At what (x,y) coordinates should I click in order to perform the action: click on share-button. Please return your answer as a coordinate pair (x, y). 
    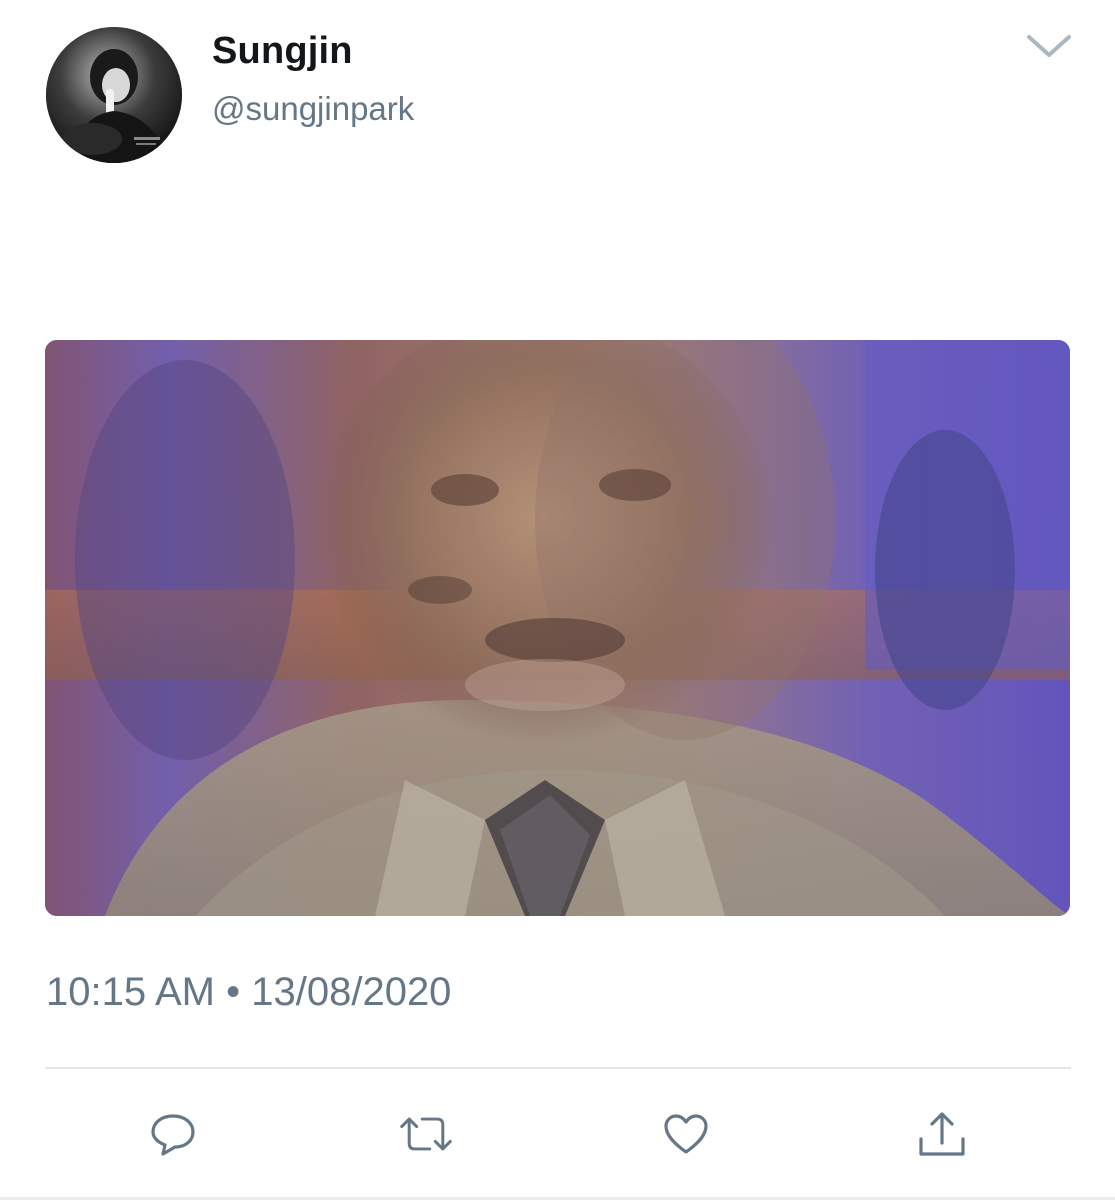
    Looking at the image, I should click on (942, 1134).